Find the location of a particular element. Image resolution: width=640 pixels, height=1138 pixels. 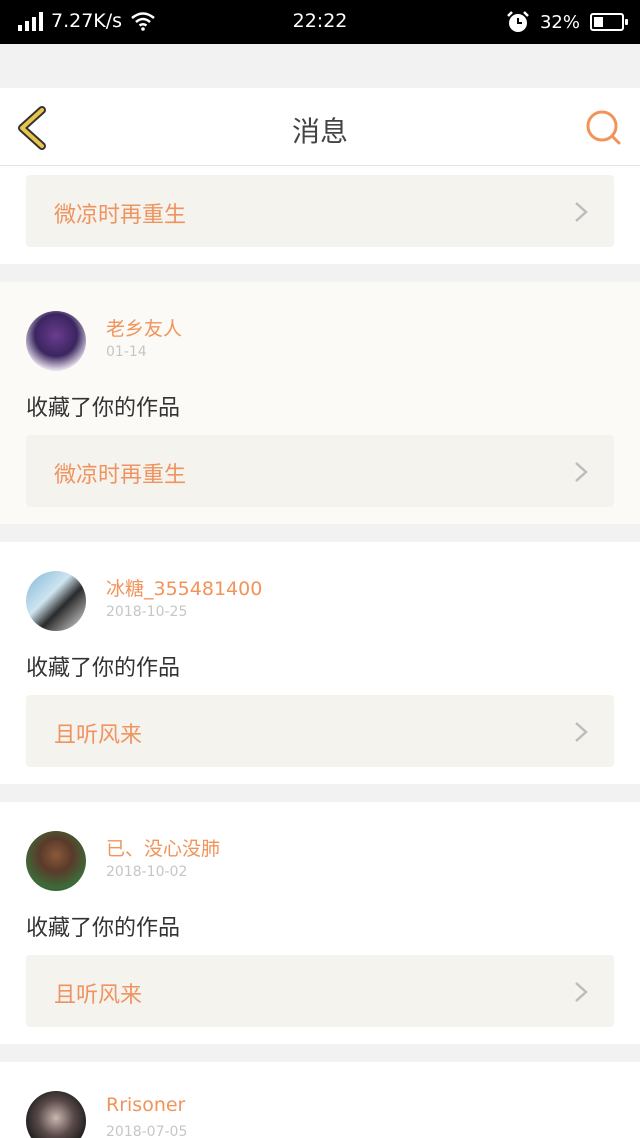

message-card: Rrisoner 2018-07-05 is located at coordinates (320, 1100).